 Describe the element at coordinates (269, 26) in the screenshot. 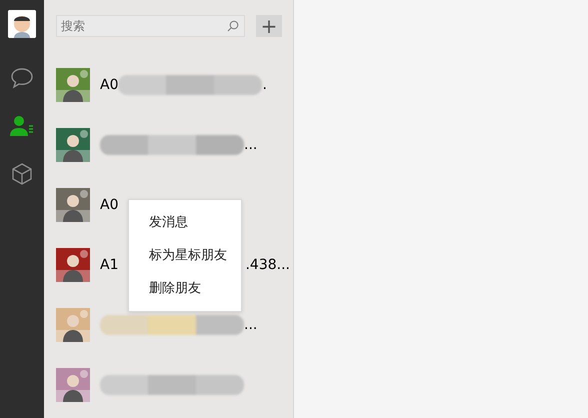

I see `add-button: +` at that location.